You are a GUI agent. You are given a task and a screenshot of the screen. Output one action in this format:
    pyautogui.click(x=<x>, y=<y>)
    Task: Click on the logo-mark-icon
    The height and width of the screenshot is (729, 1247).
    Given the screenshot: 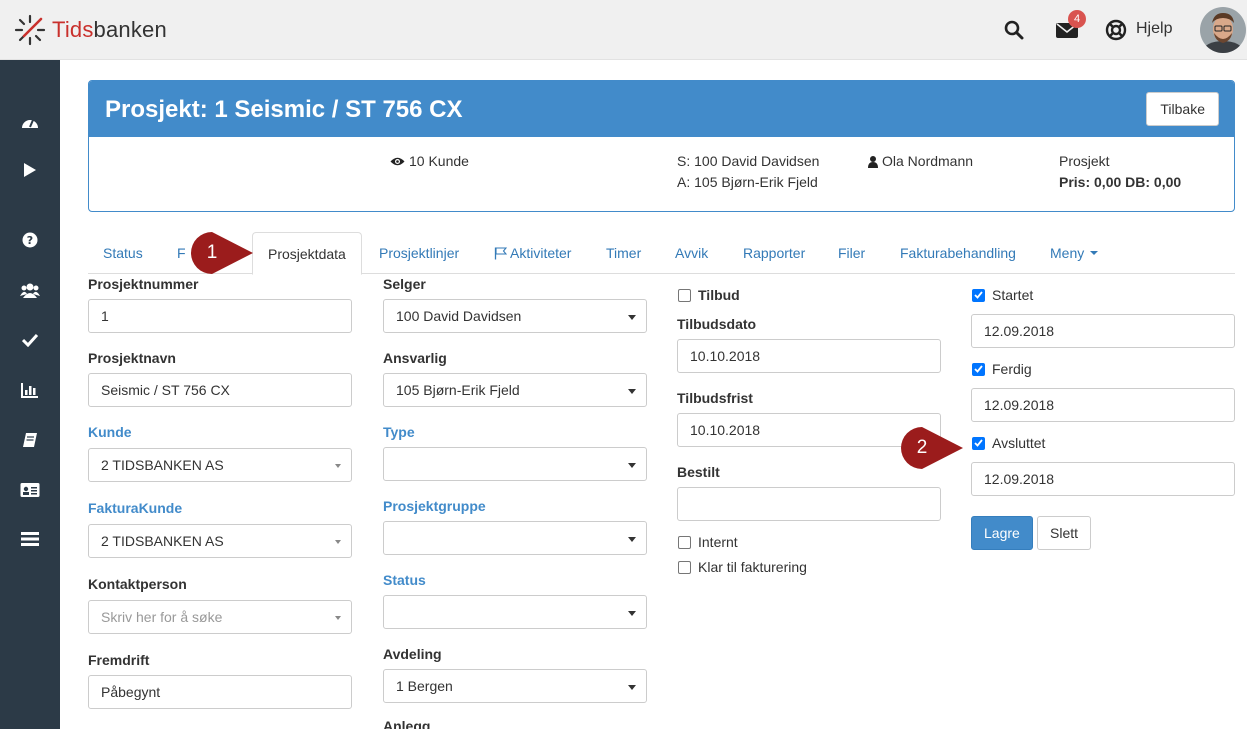 What is the action you would take?
    pyautogui.click(x=30, y=30)
    